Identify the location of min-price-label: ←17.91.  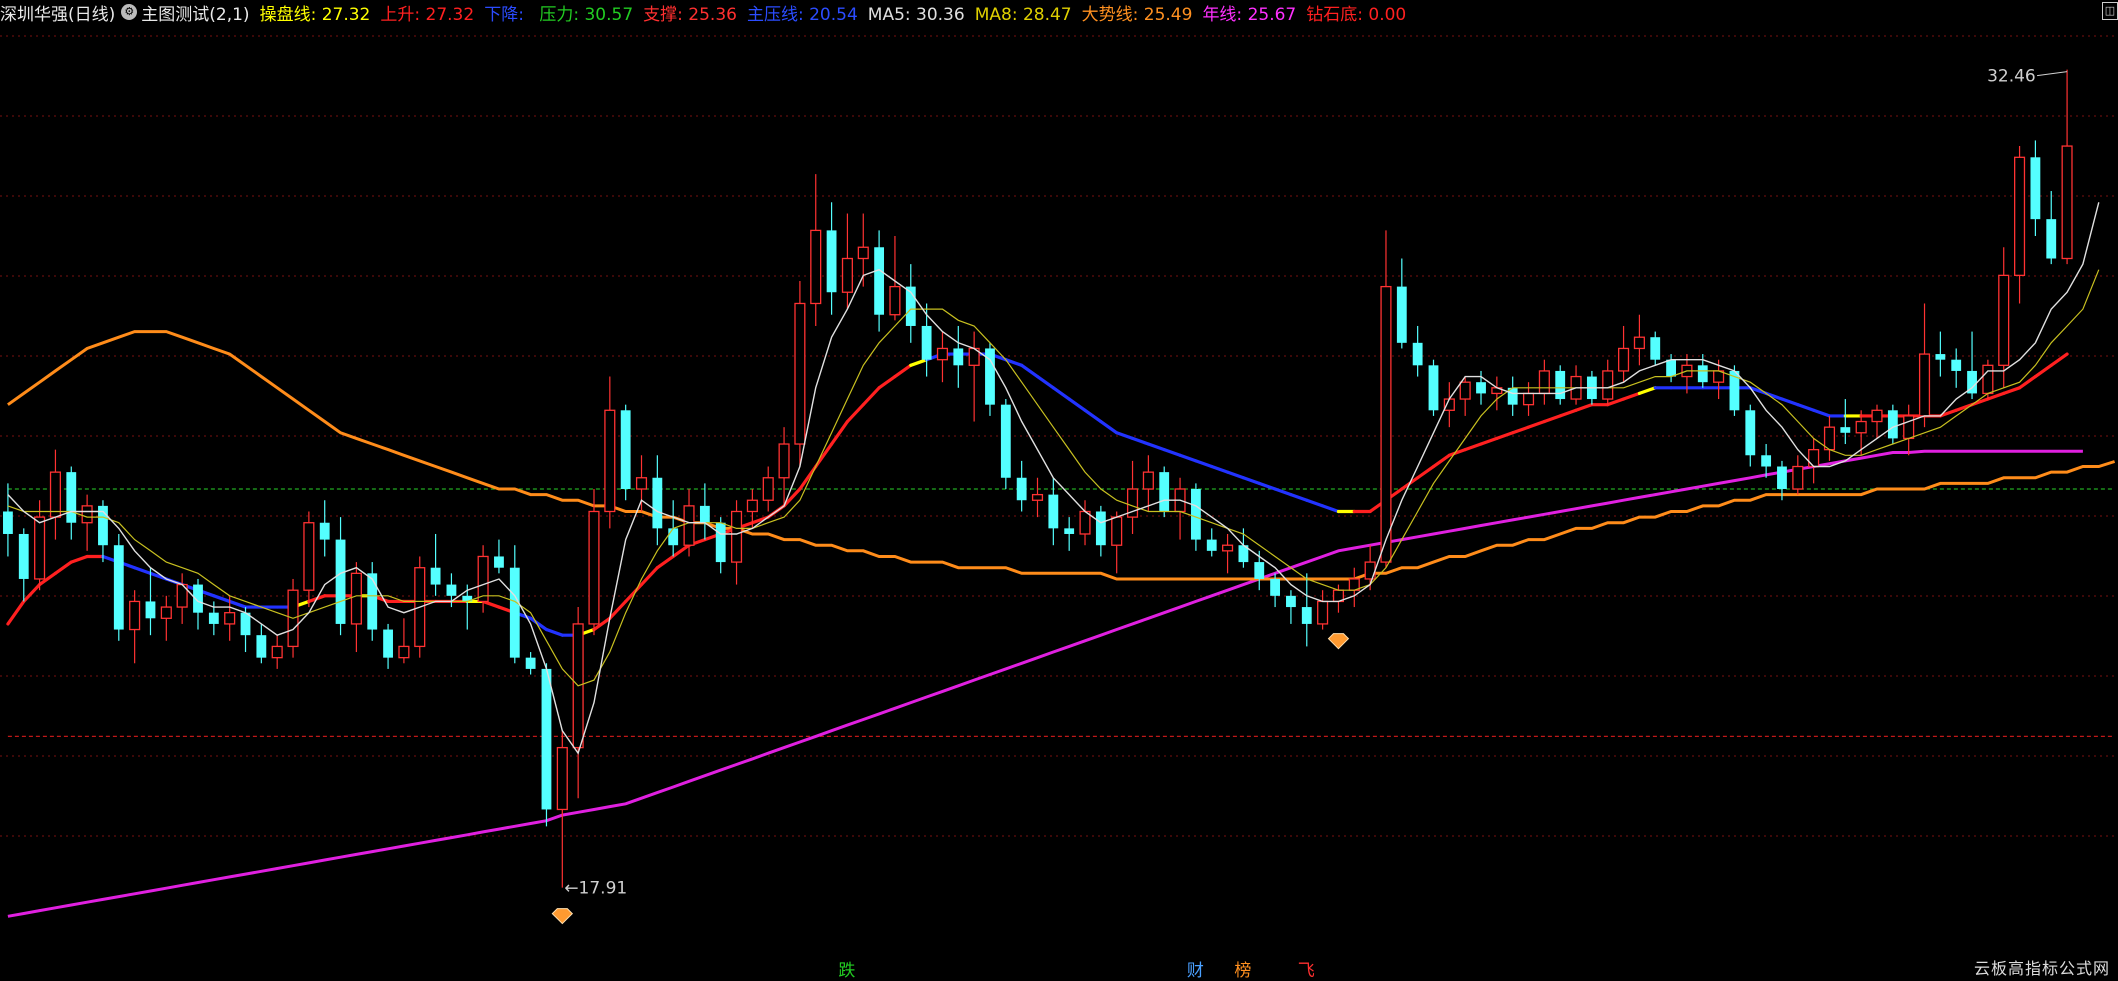
(595, 889).